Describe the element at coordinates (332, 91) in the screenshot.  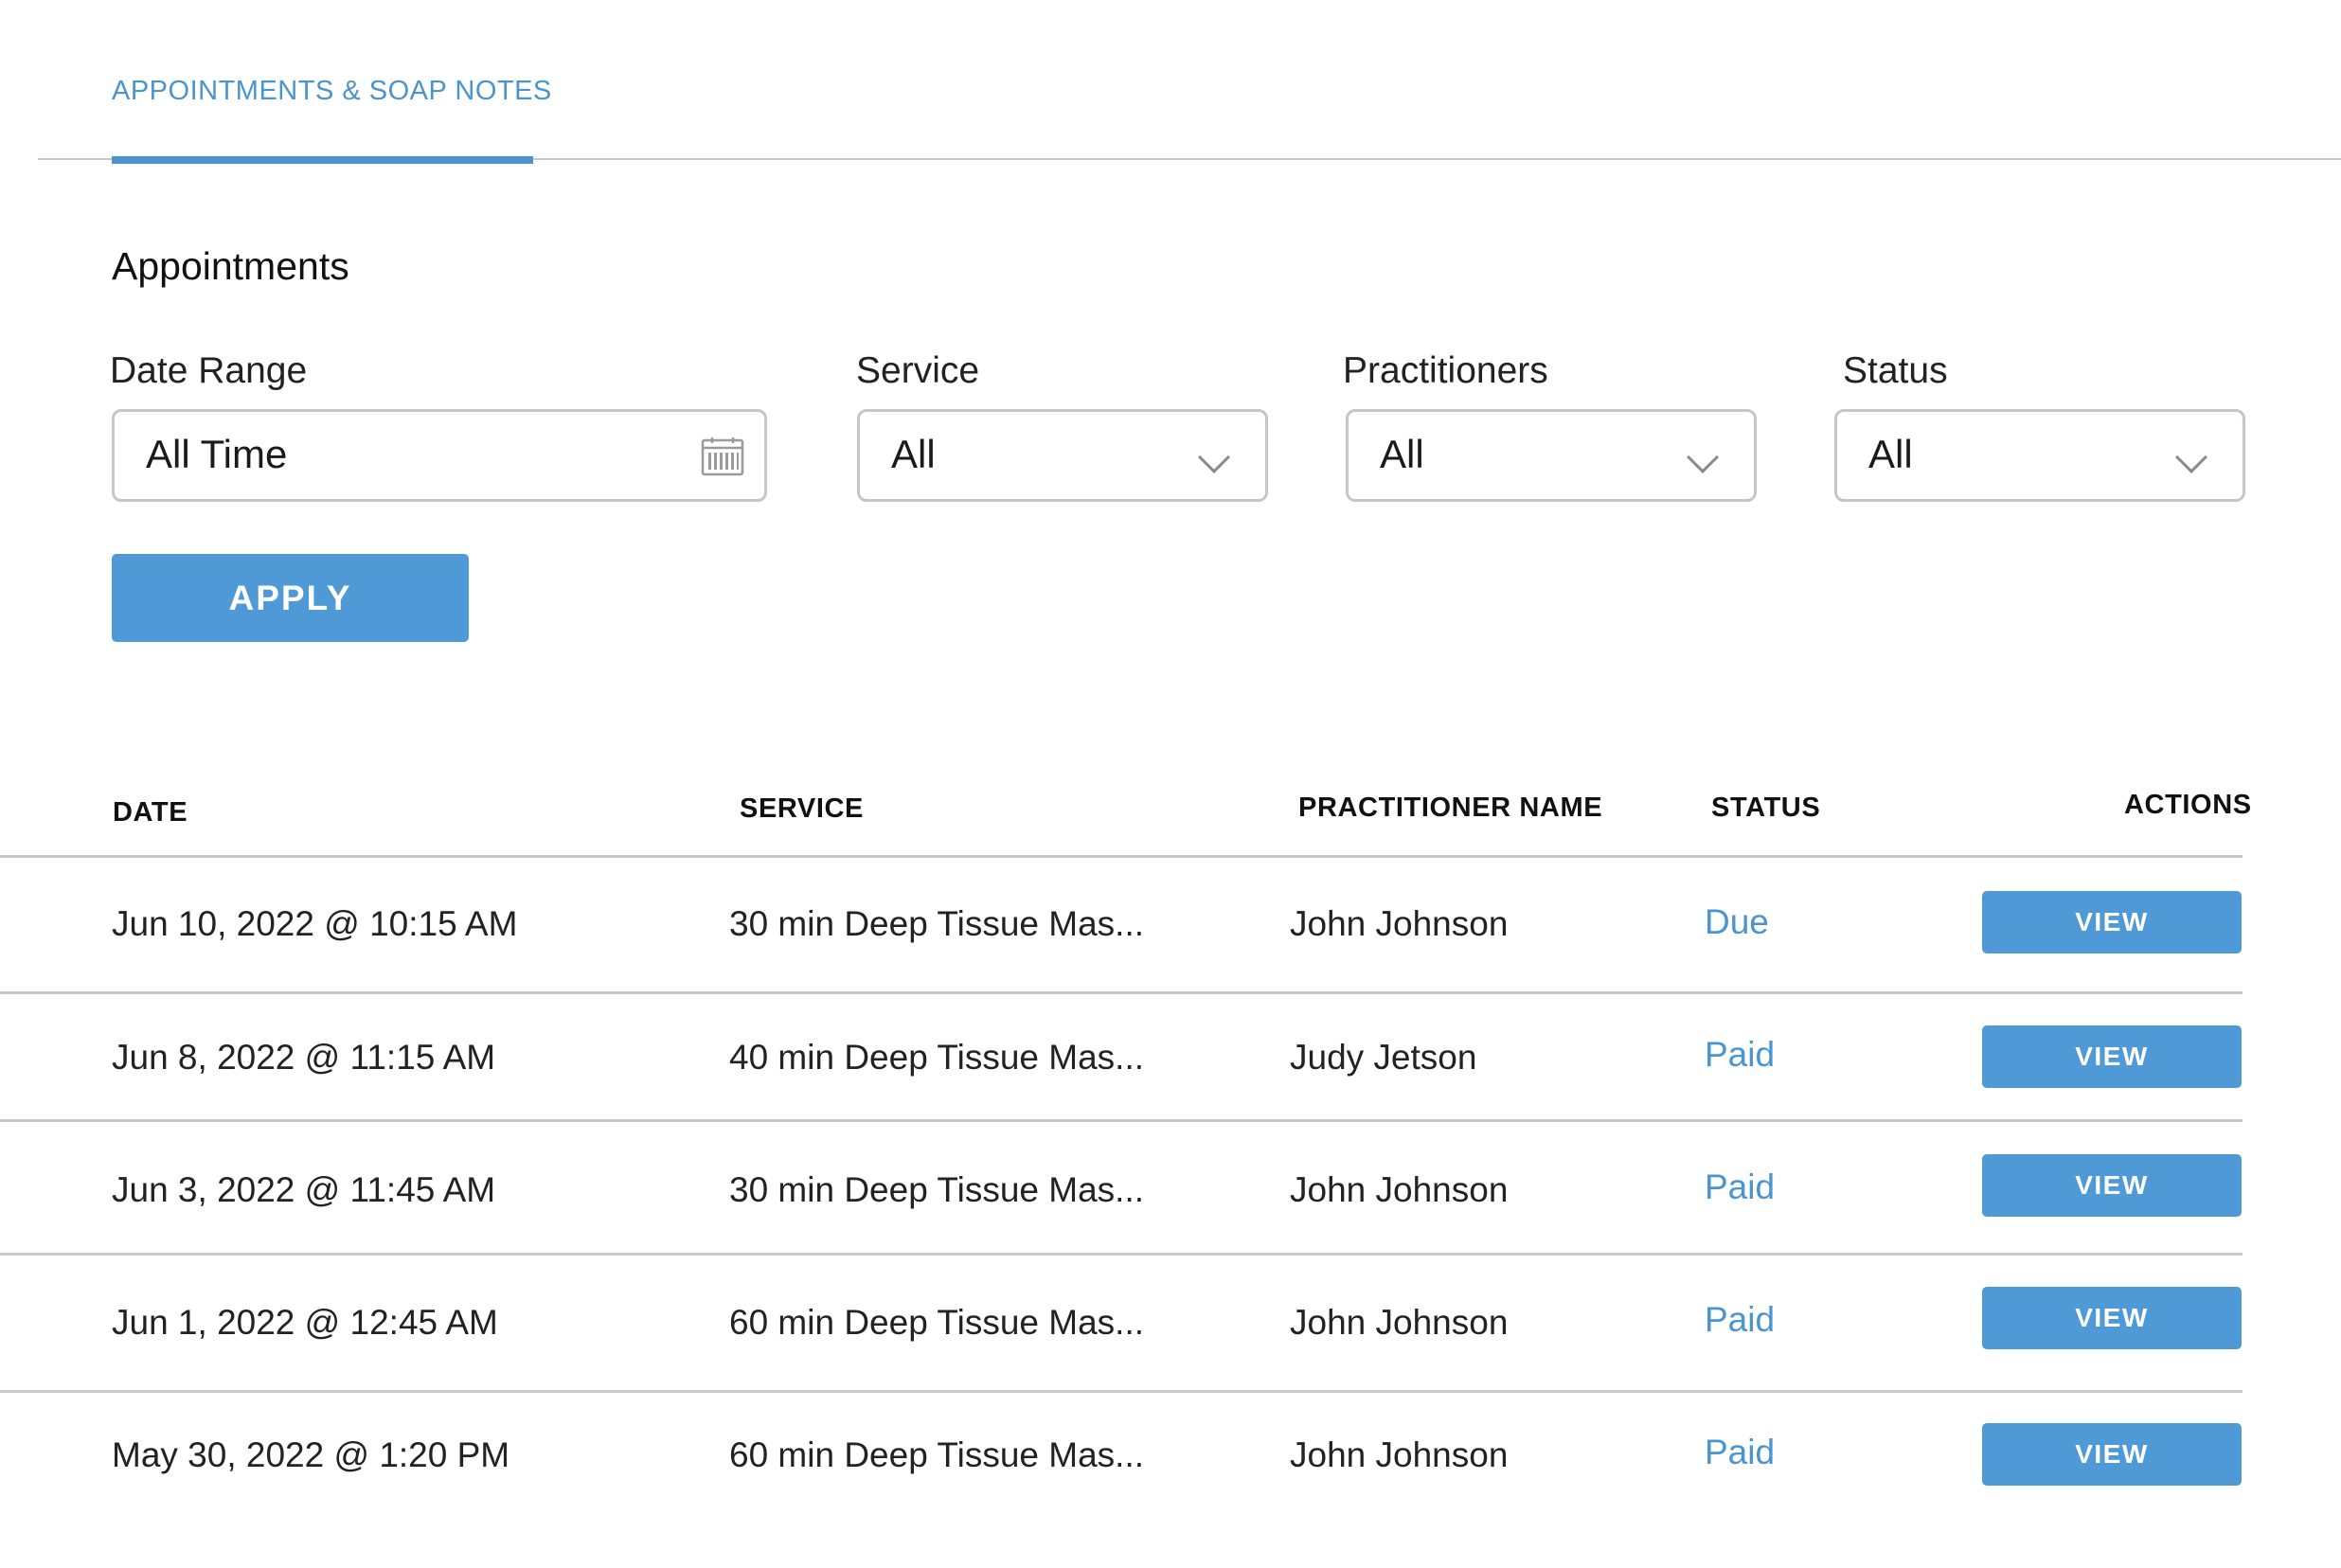
I see `tab-appointments-soap-notes: APPOINTMENTS & SOAP NOTES` at that location.